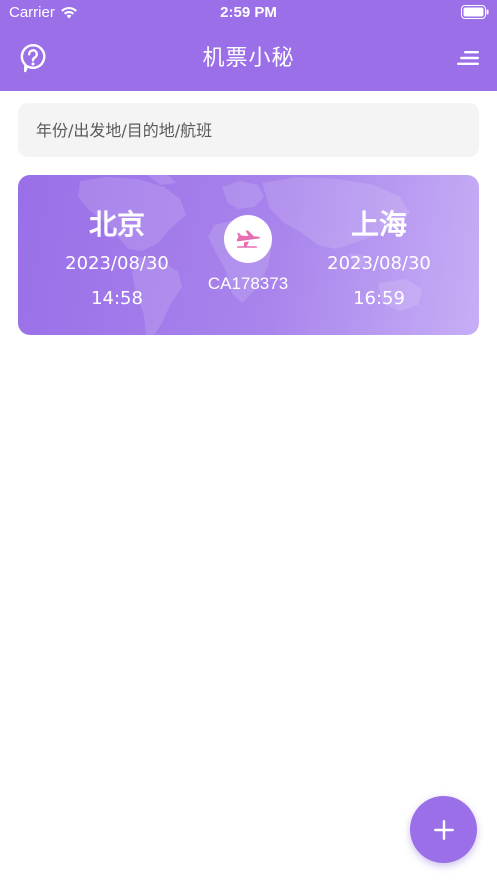  What do you see at coordinates (378, 224) in the screenshot?
I see `arrival-city: 上海` at bounding box center [378, 224].